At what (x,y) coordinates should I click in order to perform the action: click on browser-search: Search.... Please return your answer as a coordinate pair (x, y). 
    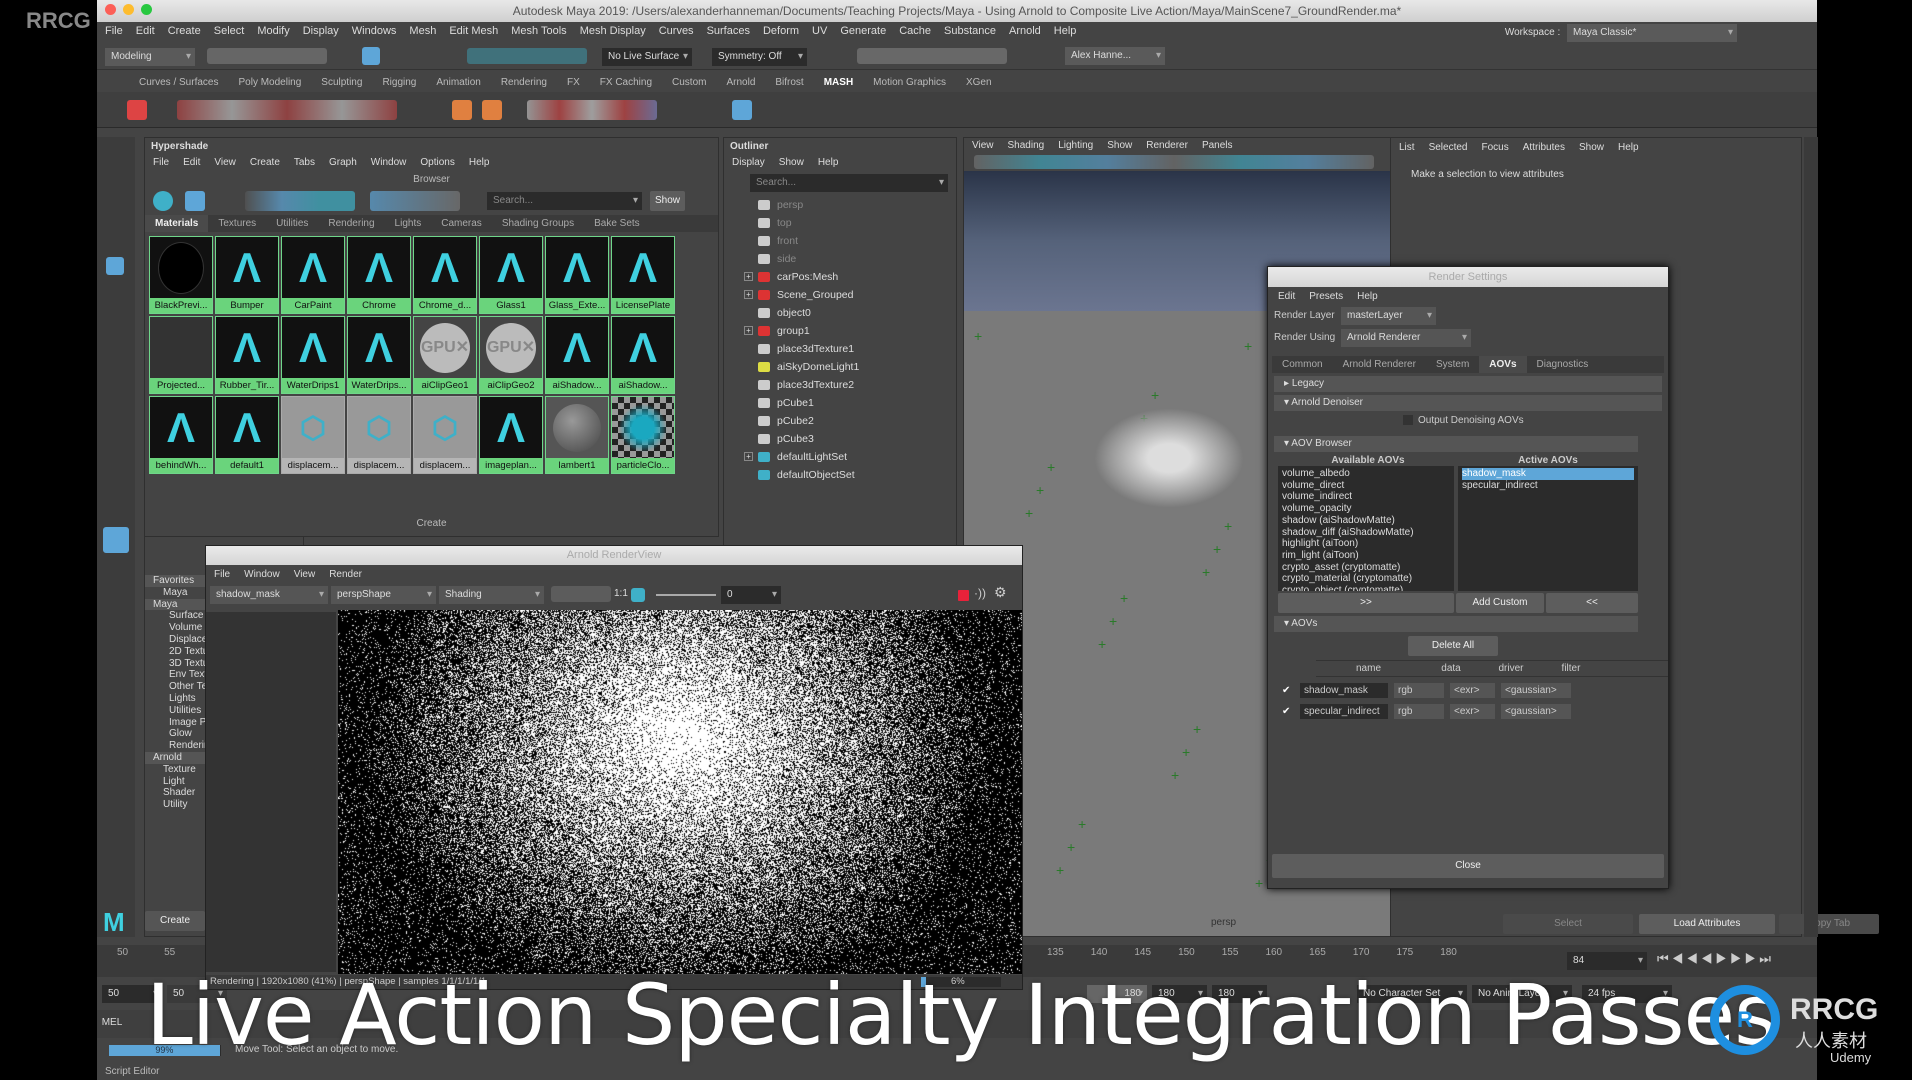
    Looking at the image, I should click on (564, 201).